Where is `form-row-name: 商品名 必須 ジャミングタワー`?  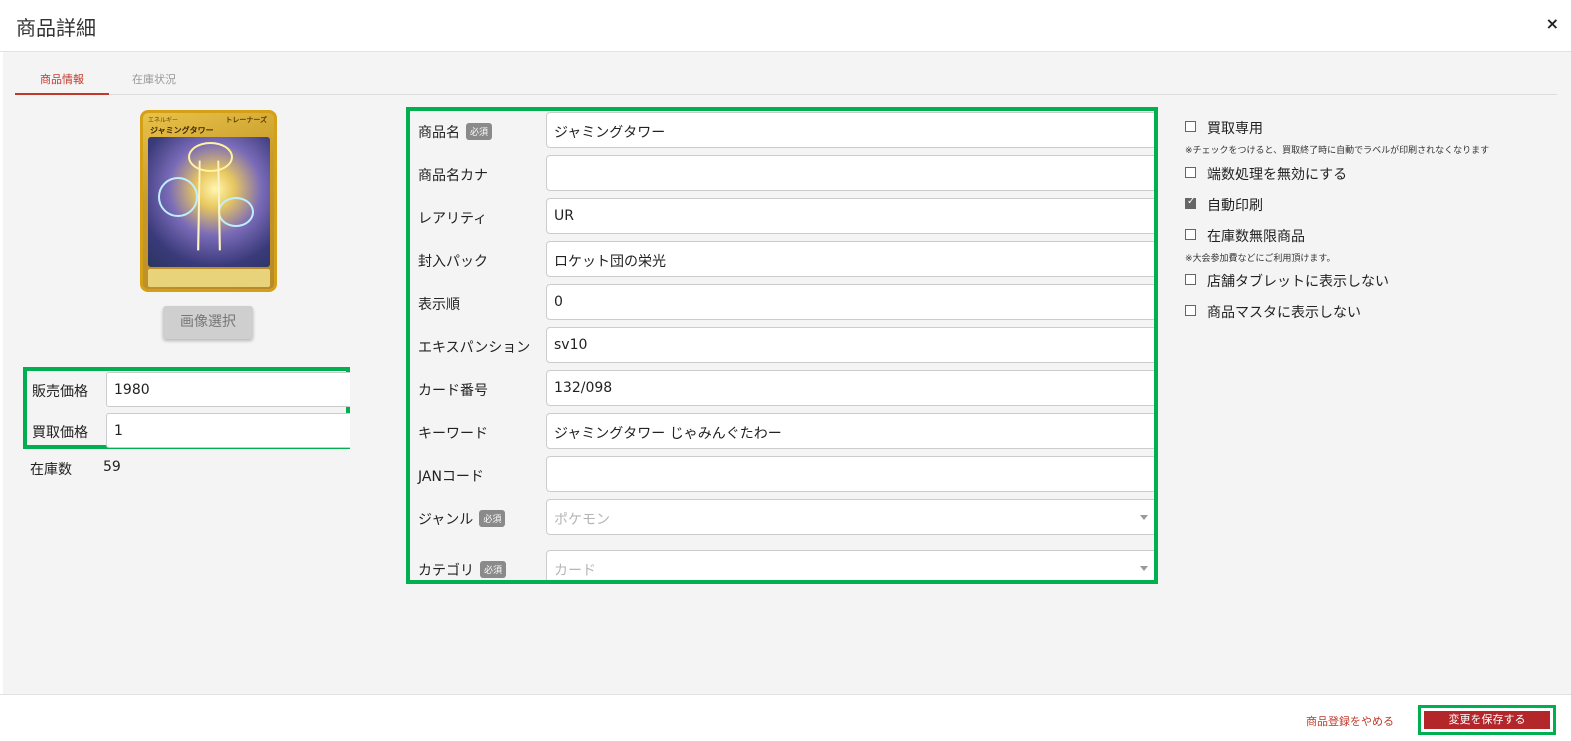
form-row-name: 商品名 必須 ジャミングタワー is located at coordinates (782, 131).